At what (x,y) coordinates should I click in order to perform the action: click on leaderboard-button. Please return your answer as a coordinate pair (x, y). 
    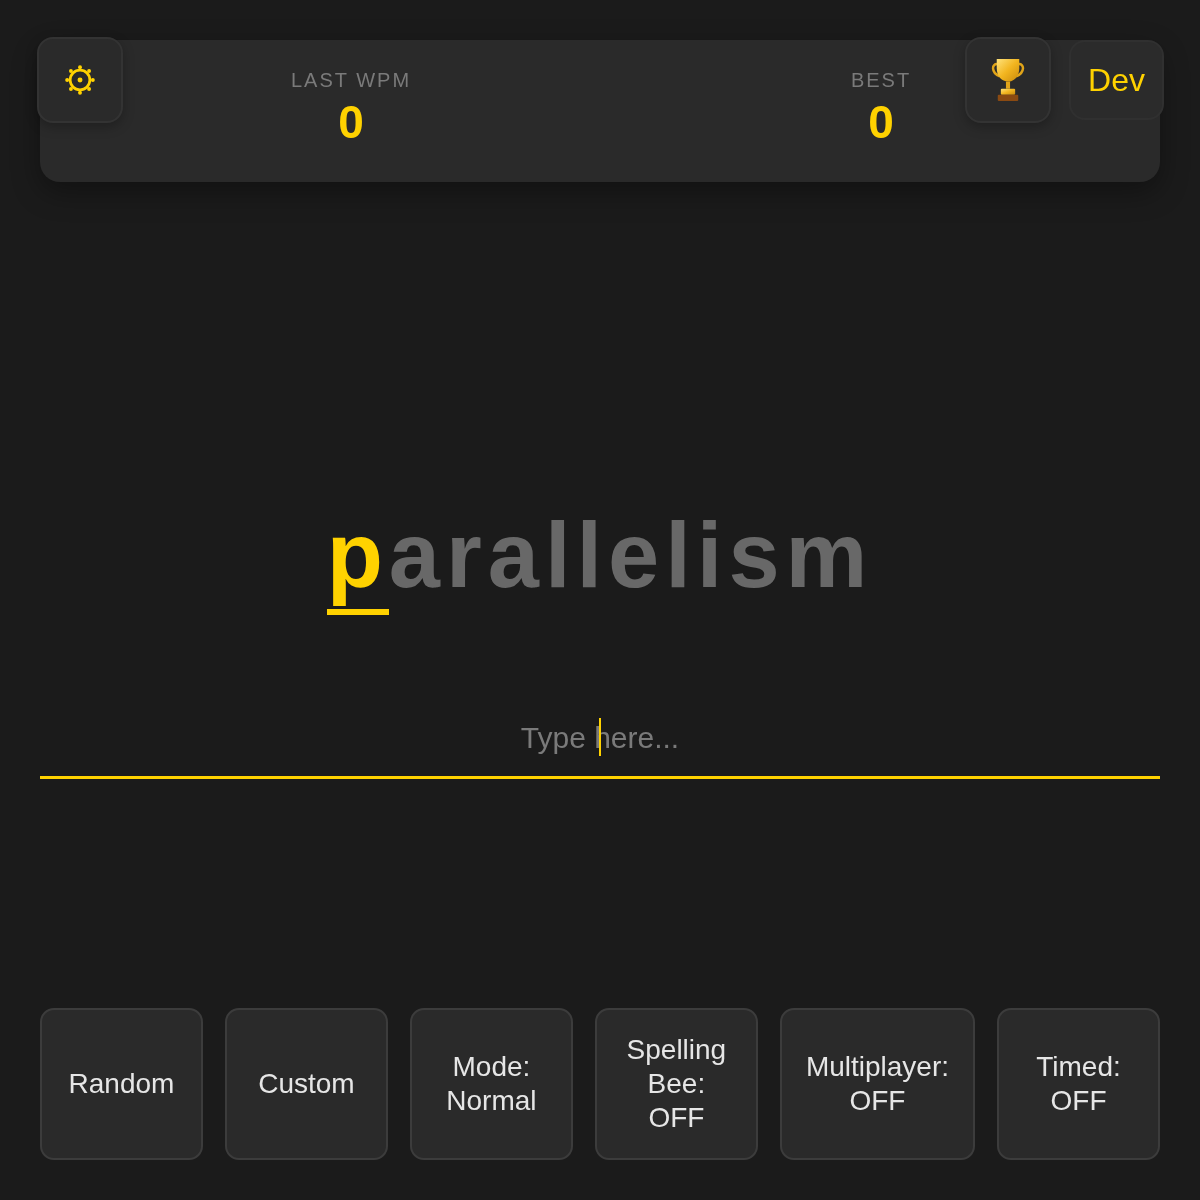
    Looking at the image, I should click on (1008, 80).